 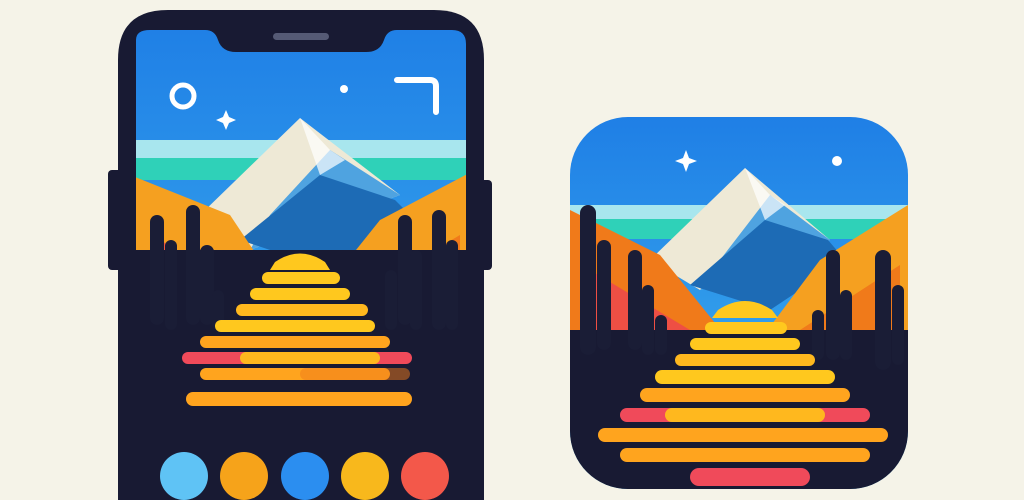 What do you see at coordinates (184, 476) in the screenshot?
I see `swatch-light-blue` at bounding box center [184, 476].